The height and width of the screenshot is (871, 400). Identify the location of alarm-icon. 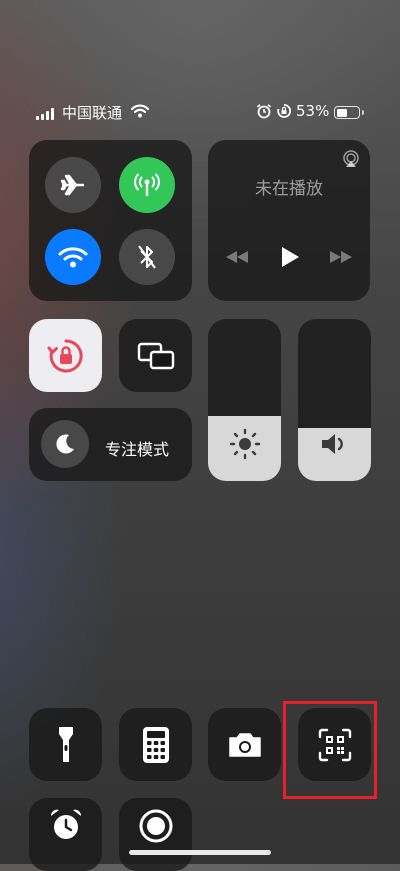
(264, 111).